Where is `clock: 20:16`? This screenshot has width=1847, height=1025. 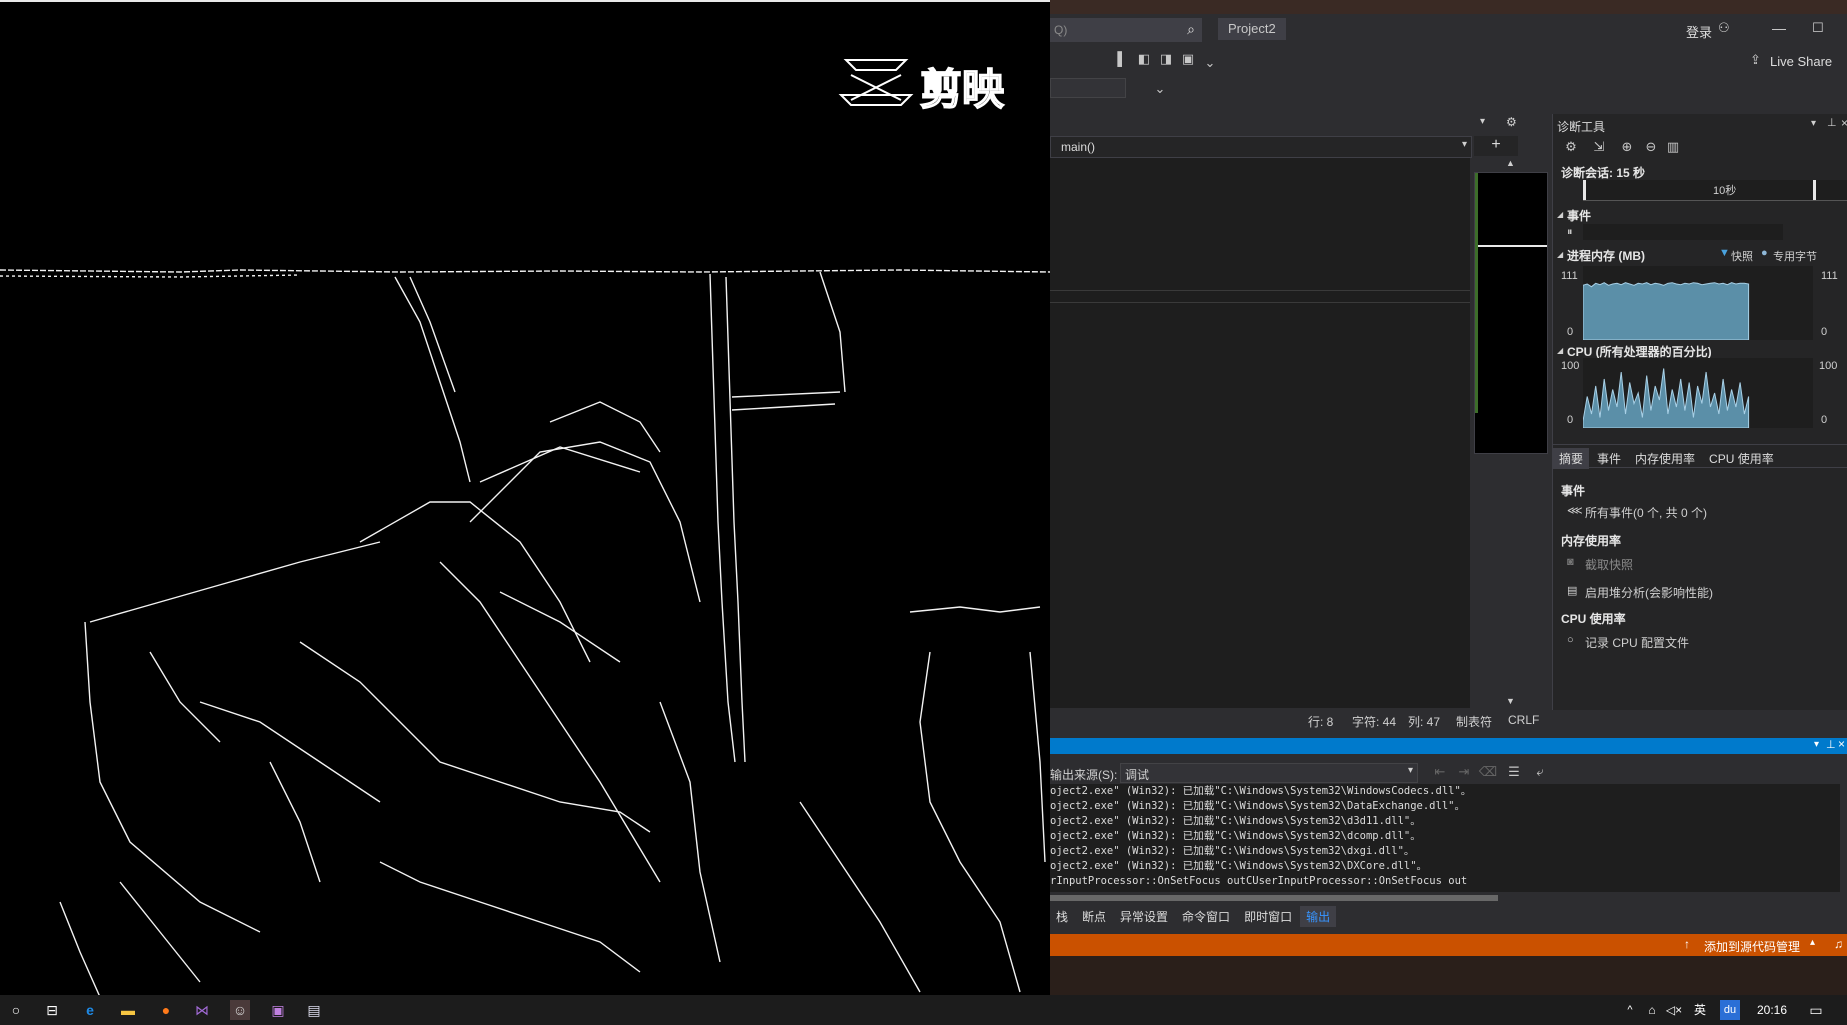 clock: 20:16 is located at coordinates (1772, 1010).